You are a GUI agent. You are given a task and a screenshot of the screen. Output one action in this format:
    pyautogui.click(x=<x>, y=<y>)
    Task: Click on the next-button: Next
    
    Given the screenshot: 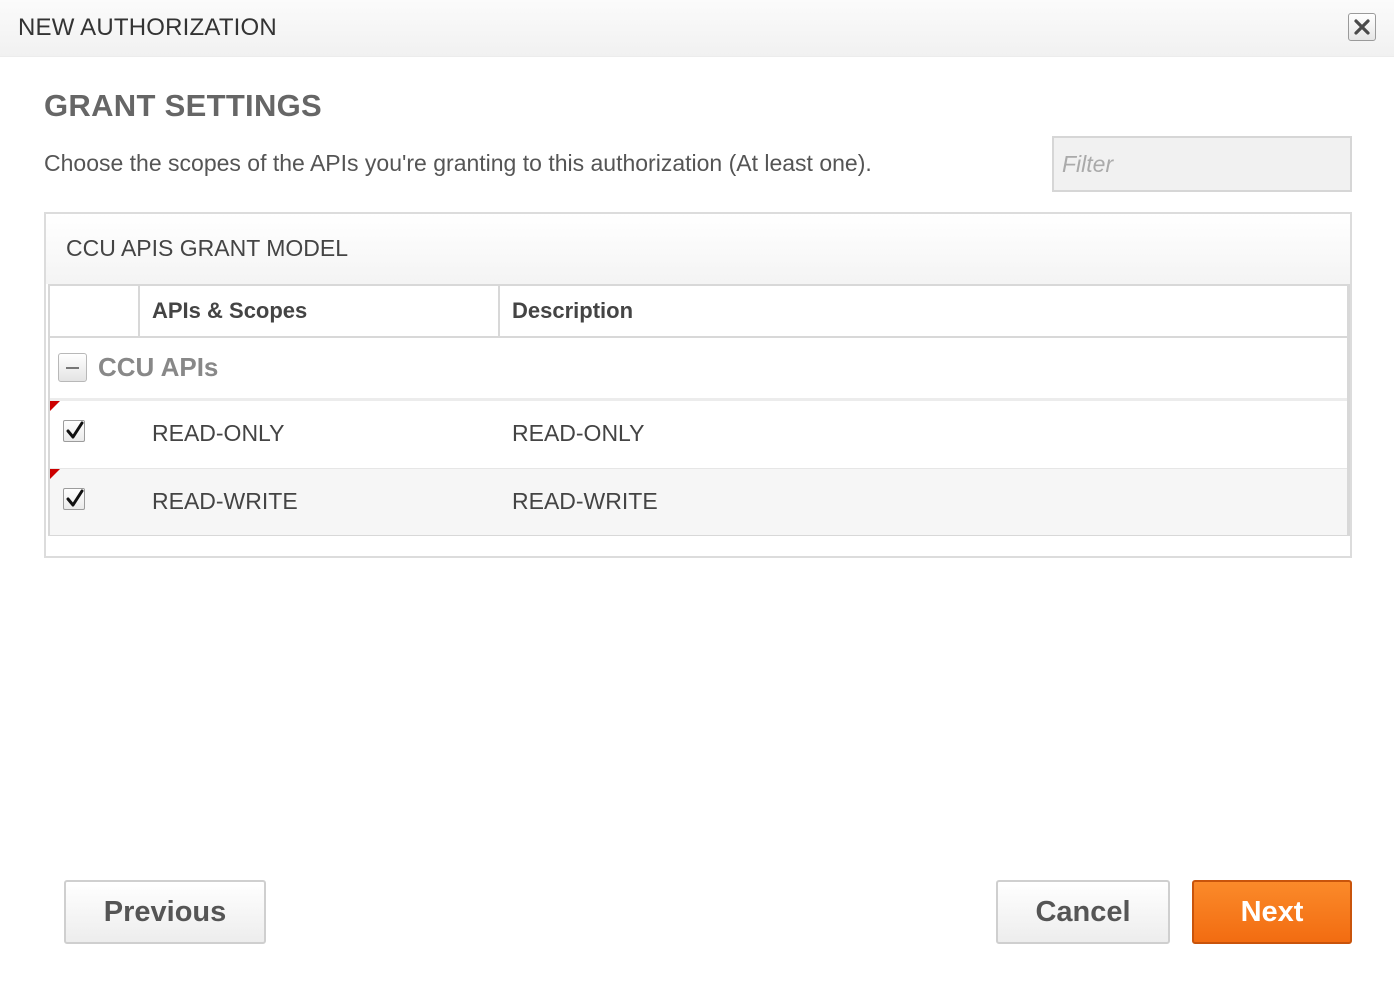 What is the action you would take?
    pyautogui.click(x=1272, y=912)
    